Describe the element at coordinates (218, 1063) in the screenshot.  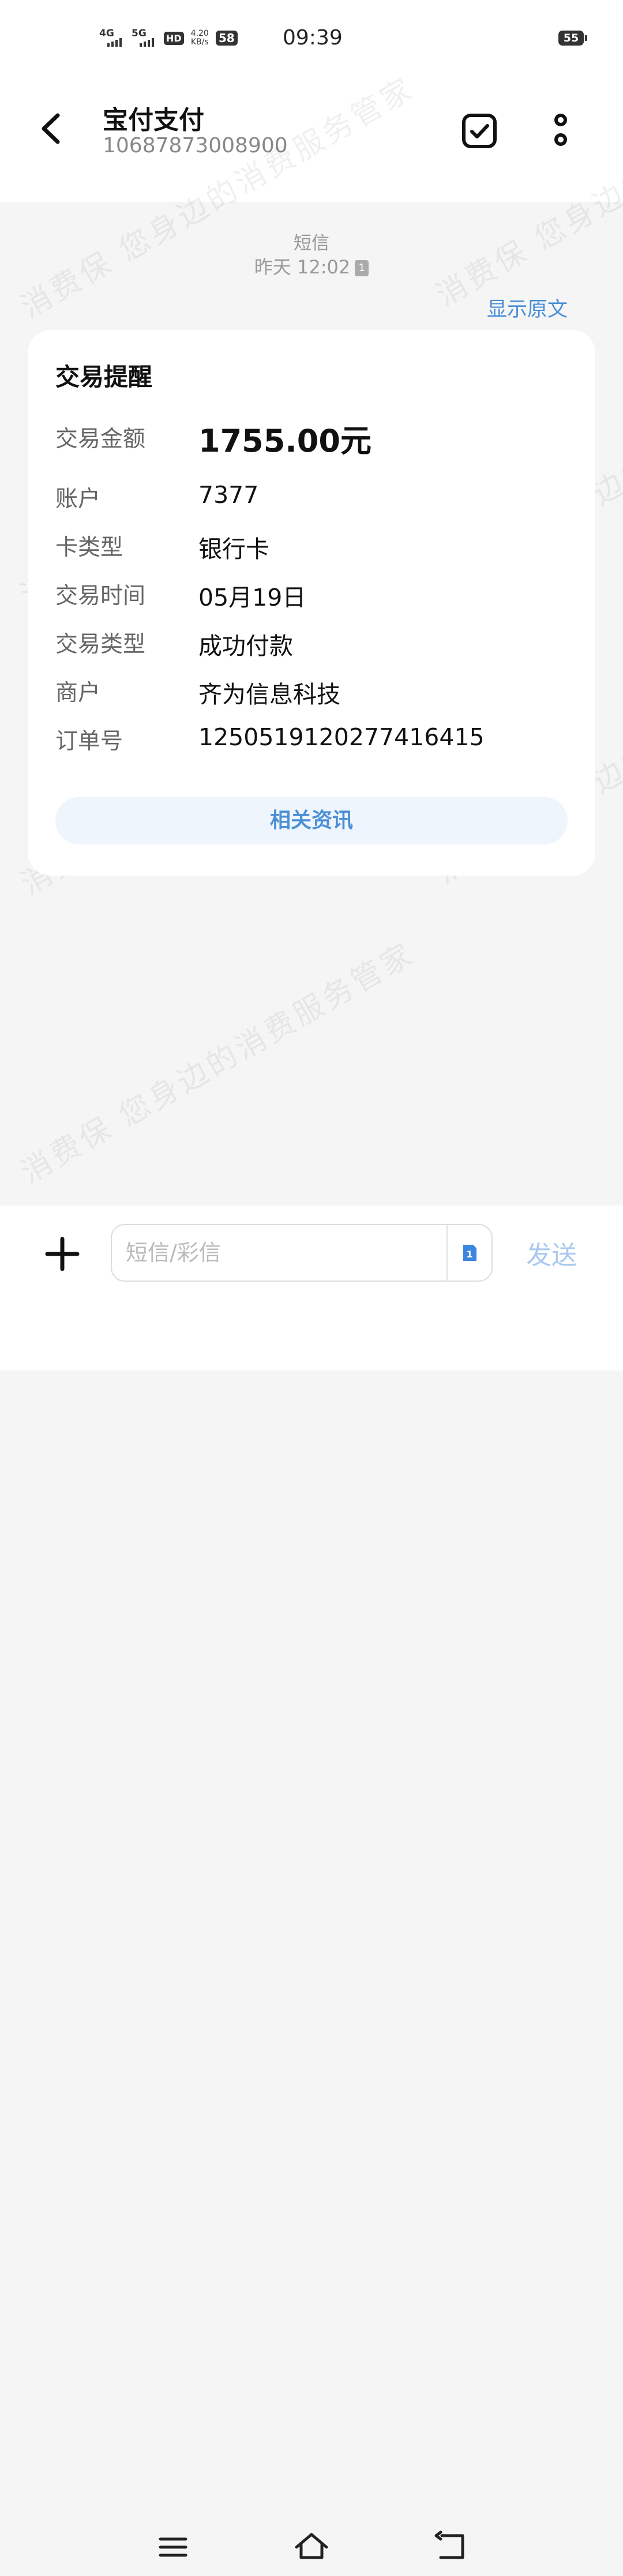
I see `watermark: 消费保 您身边的消费服务管家` at that location.